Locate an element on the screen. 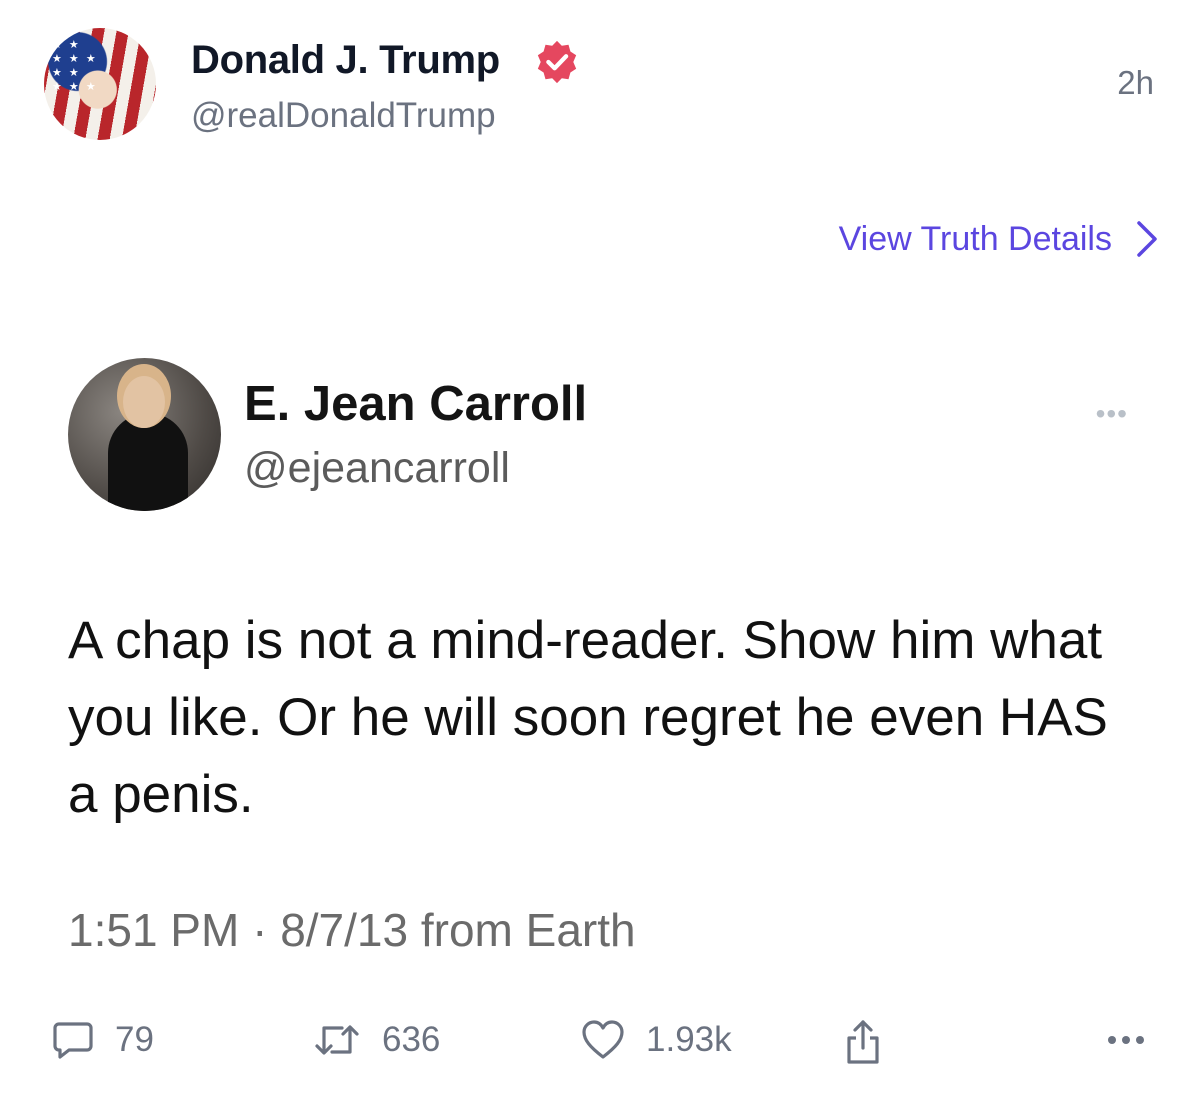 The image size is (1200, 1105). verified-badge-icon is located at coordinates (557, 62).